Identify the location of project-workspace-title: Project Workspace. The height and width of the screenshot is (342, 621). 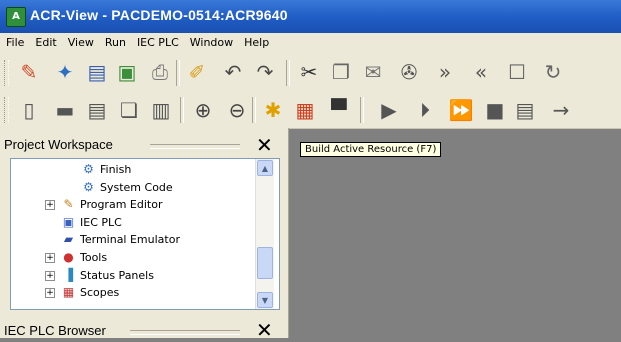
(58, 144).